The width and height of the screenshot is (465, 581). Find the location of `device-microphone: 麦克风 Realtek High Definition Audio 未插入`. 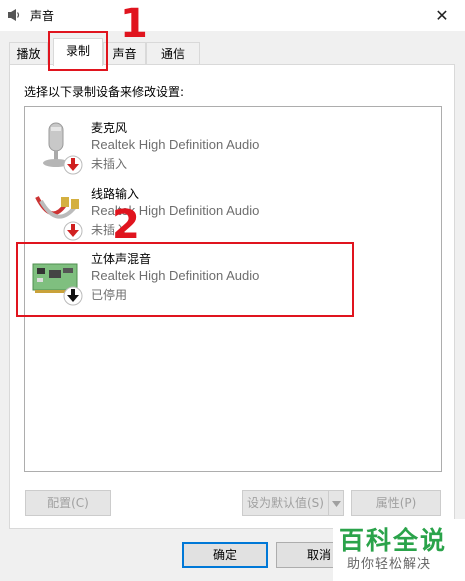

device-microphone: 麦克风 Realtek High Definition Audio 未插入 is located at coordinates (233, 148).